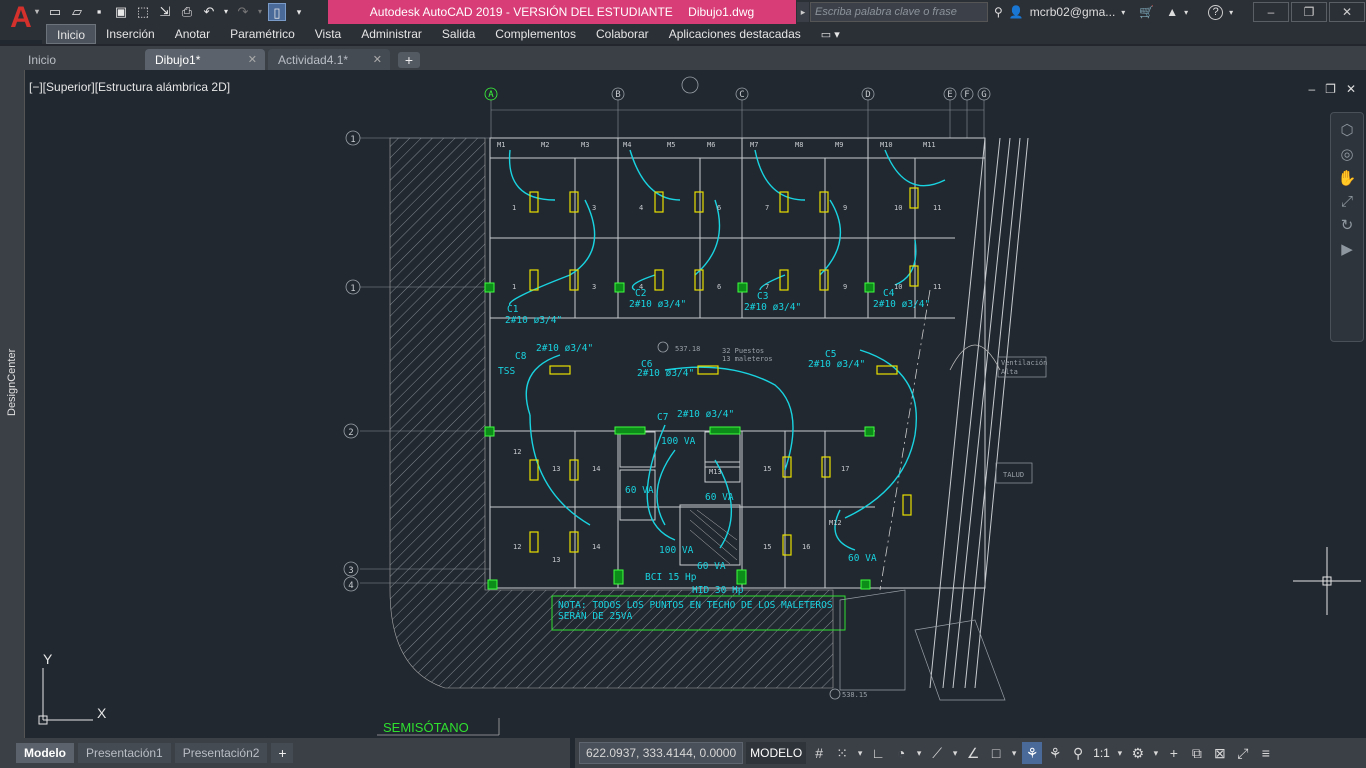  I want to click on file-tab-start: Inicio, so click(78, 60).